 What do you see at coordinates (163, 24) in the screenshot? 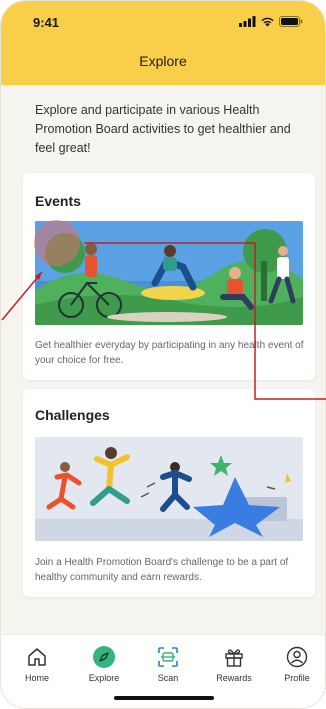
I see `status-bar: 9:41` at bounding box center [163, 24].